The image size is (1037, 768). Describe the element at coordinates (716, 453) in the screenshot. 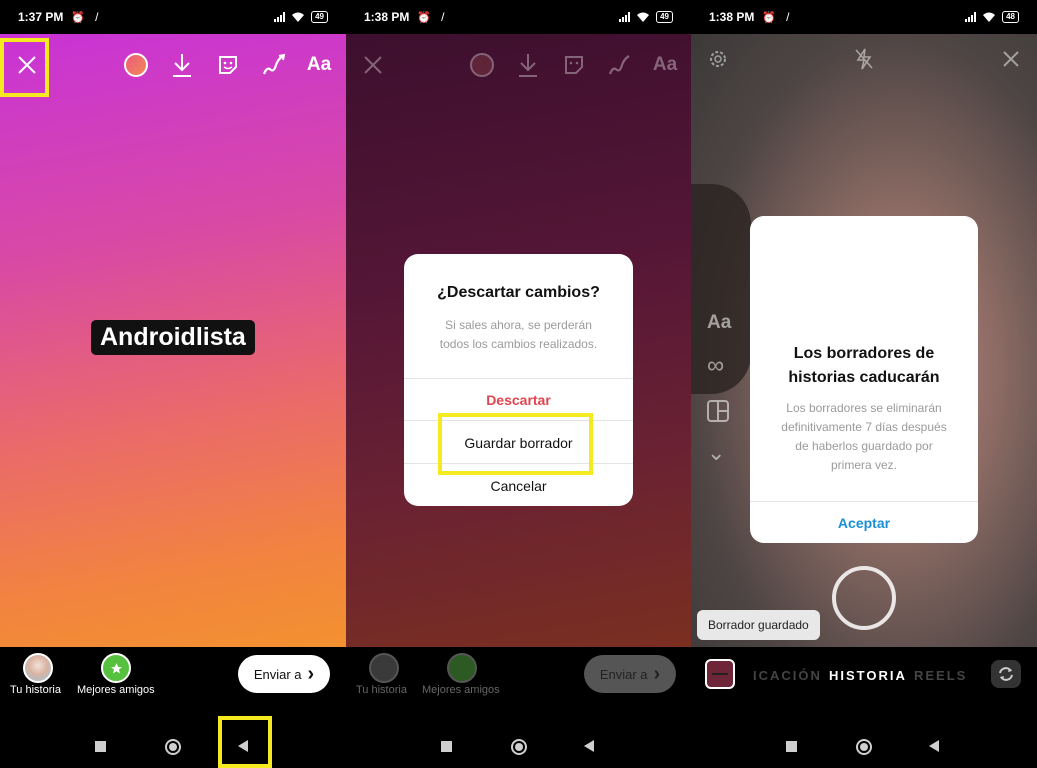

I see `chevron-down-icon: ⌄` at that location.